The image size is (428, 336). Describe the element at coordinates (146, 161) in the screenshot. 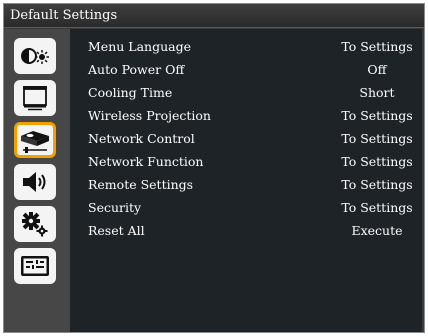

I see `setting-label: Network Function` at that location.